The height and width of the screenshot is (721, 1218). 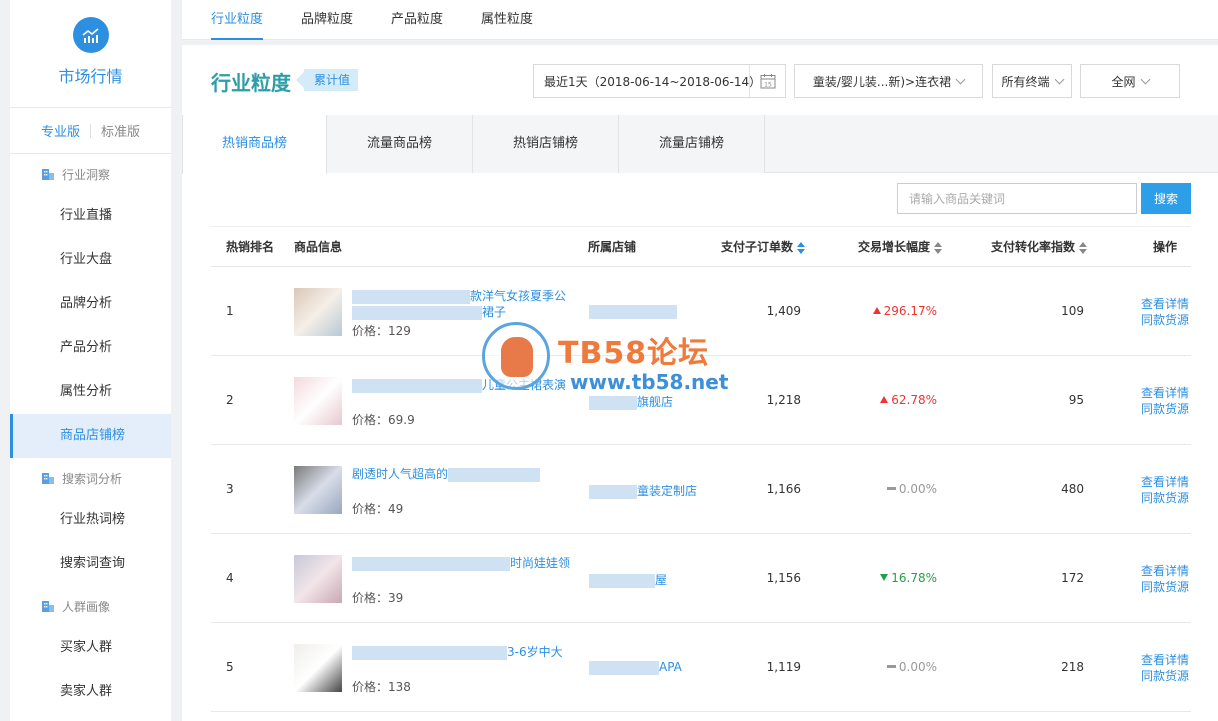 What do you see at coordinates (90, 260) in the screenshot?
I see `nav-item-industry-overview: 行业大盘` at bounding box center [90, 260].